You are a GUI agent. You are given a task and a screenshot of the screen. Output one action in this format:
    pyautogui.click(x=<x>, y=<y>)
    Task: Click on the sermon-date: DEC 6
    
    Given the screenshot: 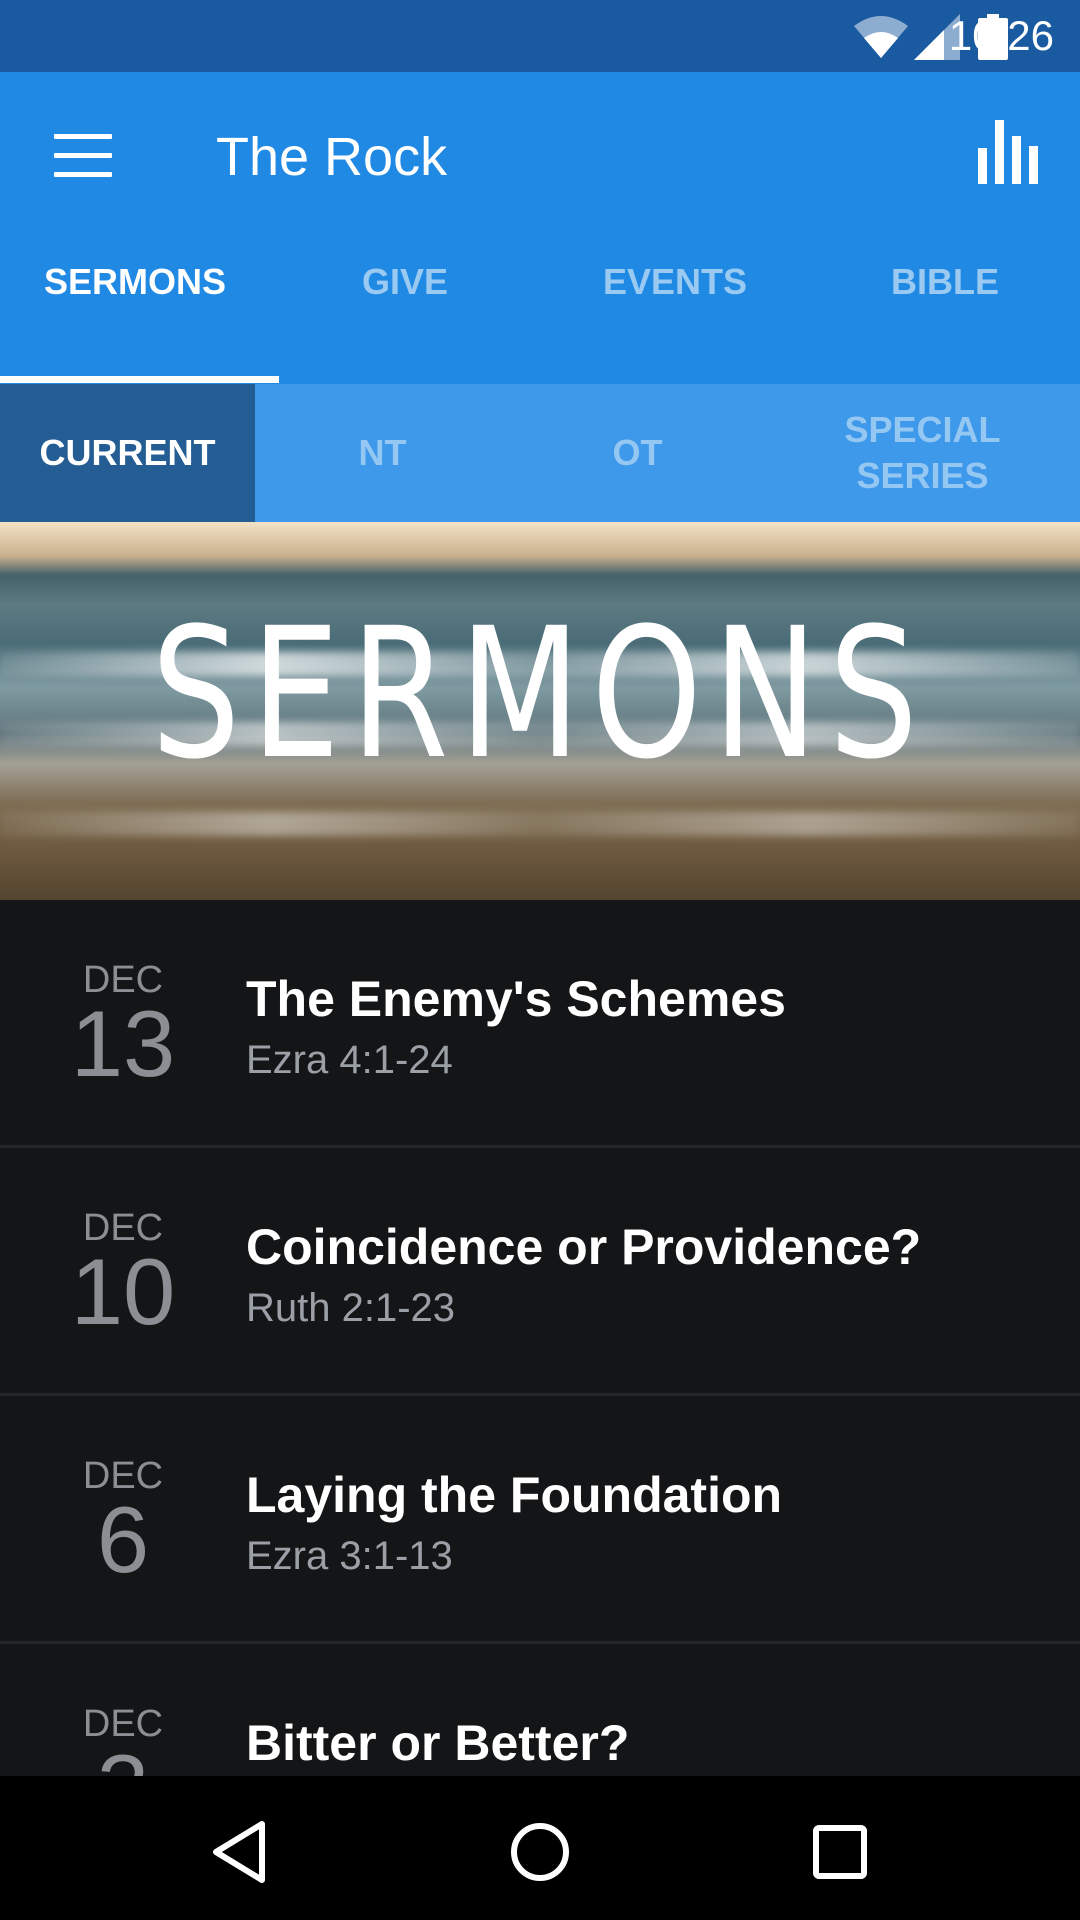 What is the action you would take?
    pyautogui.click(x=123, y=1524)
    